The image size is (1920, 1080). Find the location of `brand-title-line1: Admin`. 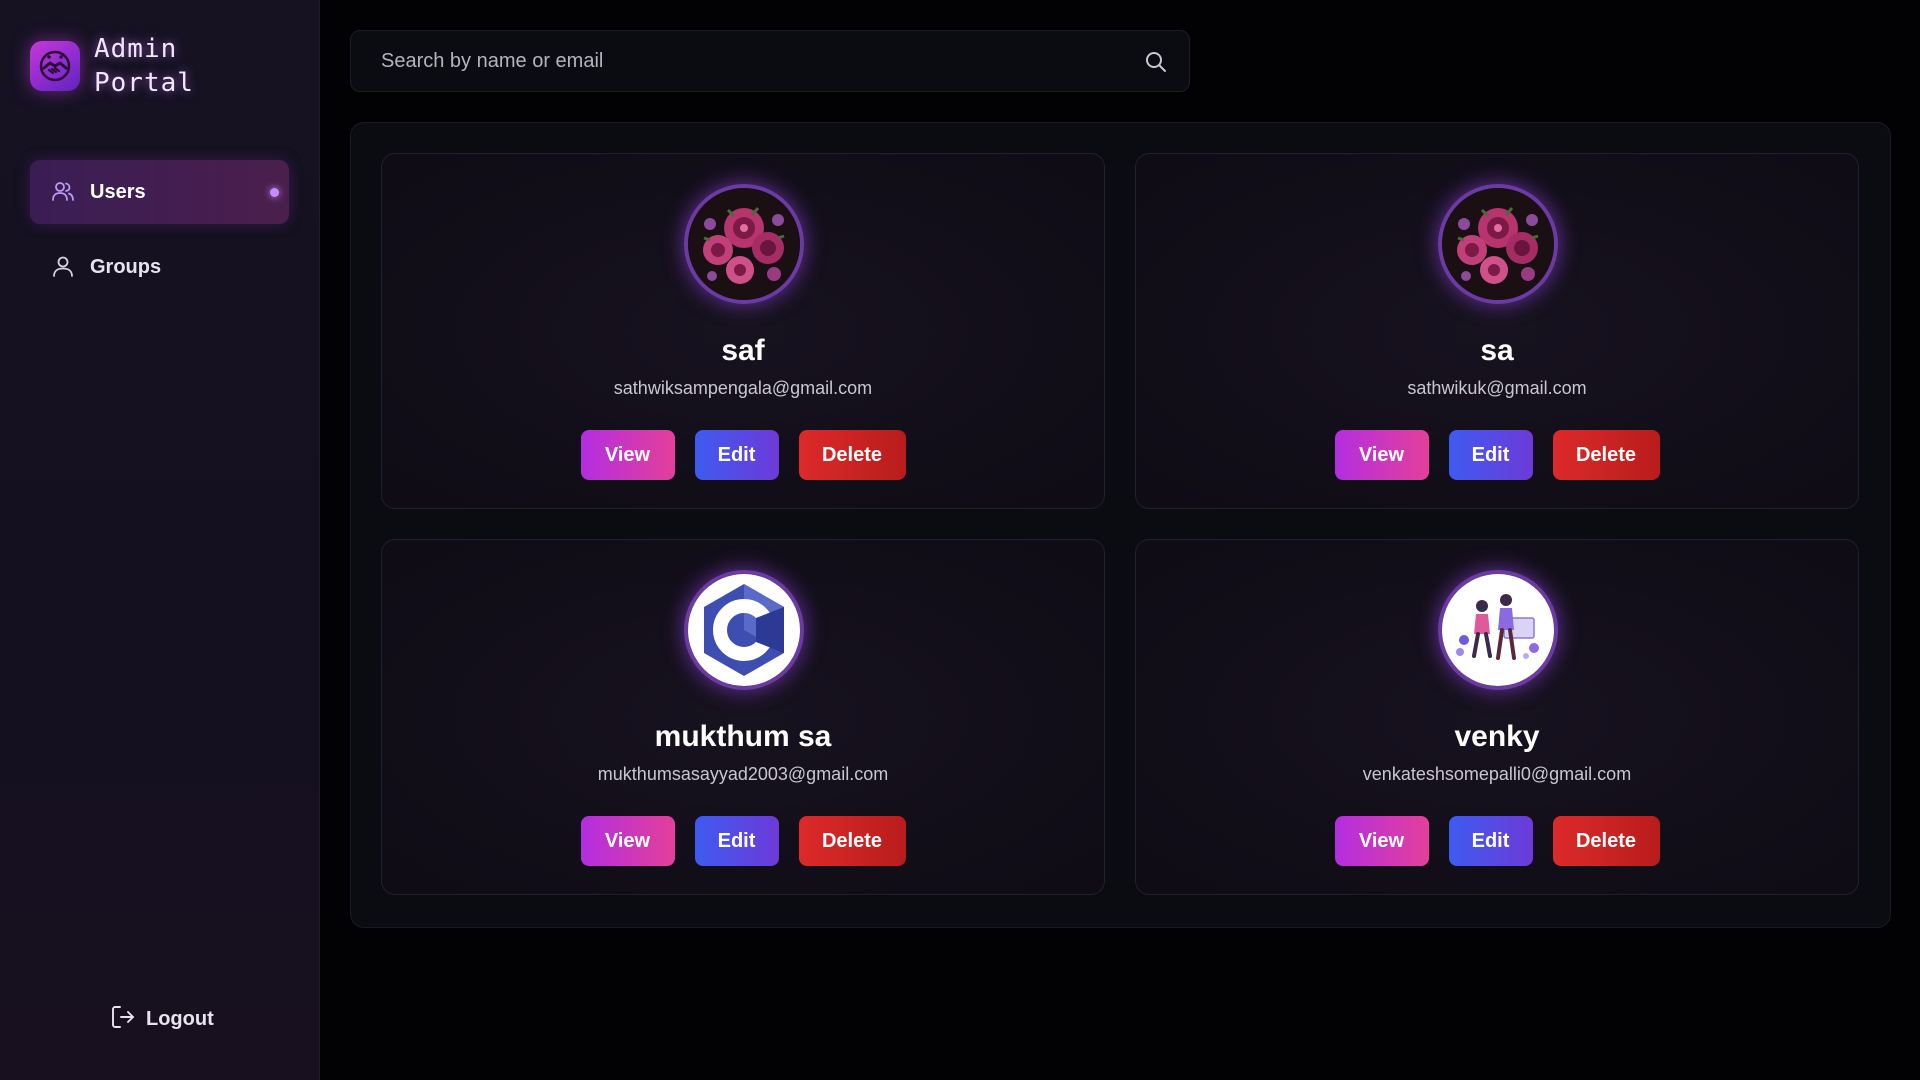

brand-title-line1: Admin is located at coordinates (136, 49).